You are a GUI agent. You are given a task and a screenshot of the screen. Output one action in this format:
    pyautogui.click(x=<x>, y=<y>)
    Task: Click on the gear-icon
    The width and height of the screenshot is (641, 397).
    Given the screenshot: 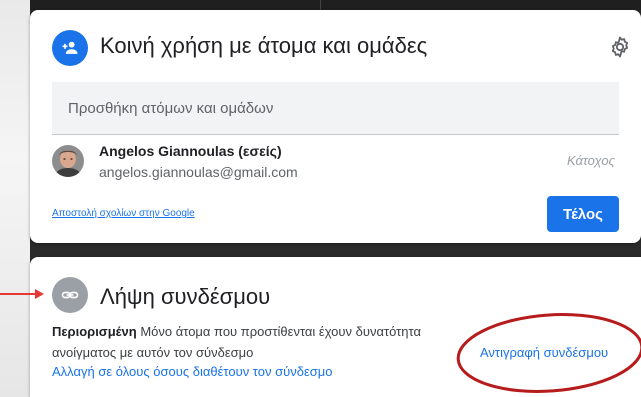 What is the action you would take?
    pyautogui.click(x=620, y=47)
    